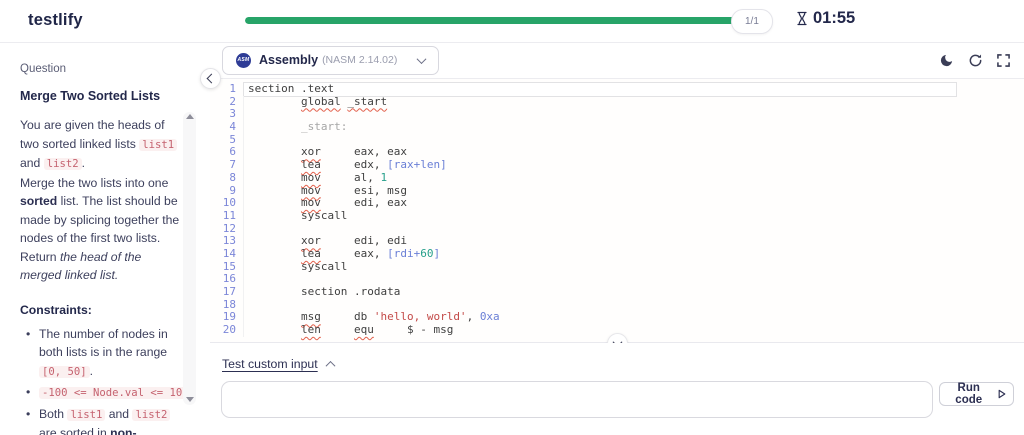  Describe the element at coordinates (298, 215) in the screenshot. I see `code-token: syscall` at that location.